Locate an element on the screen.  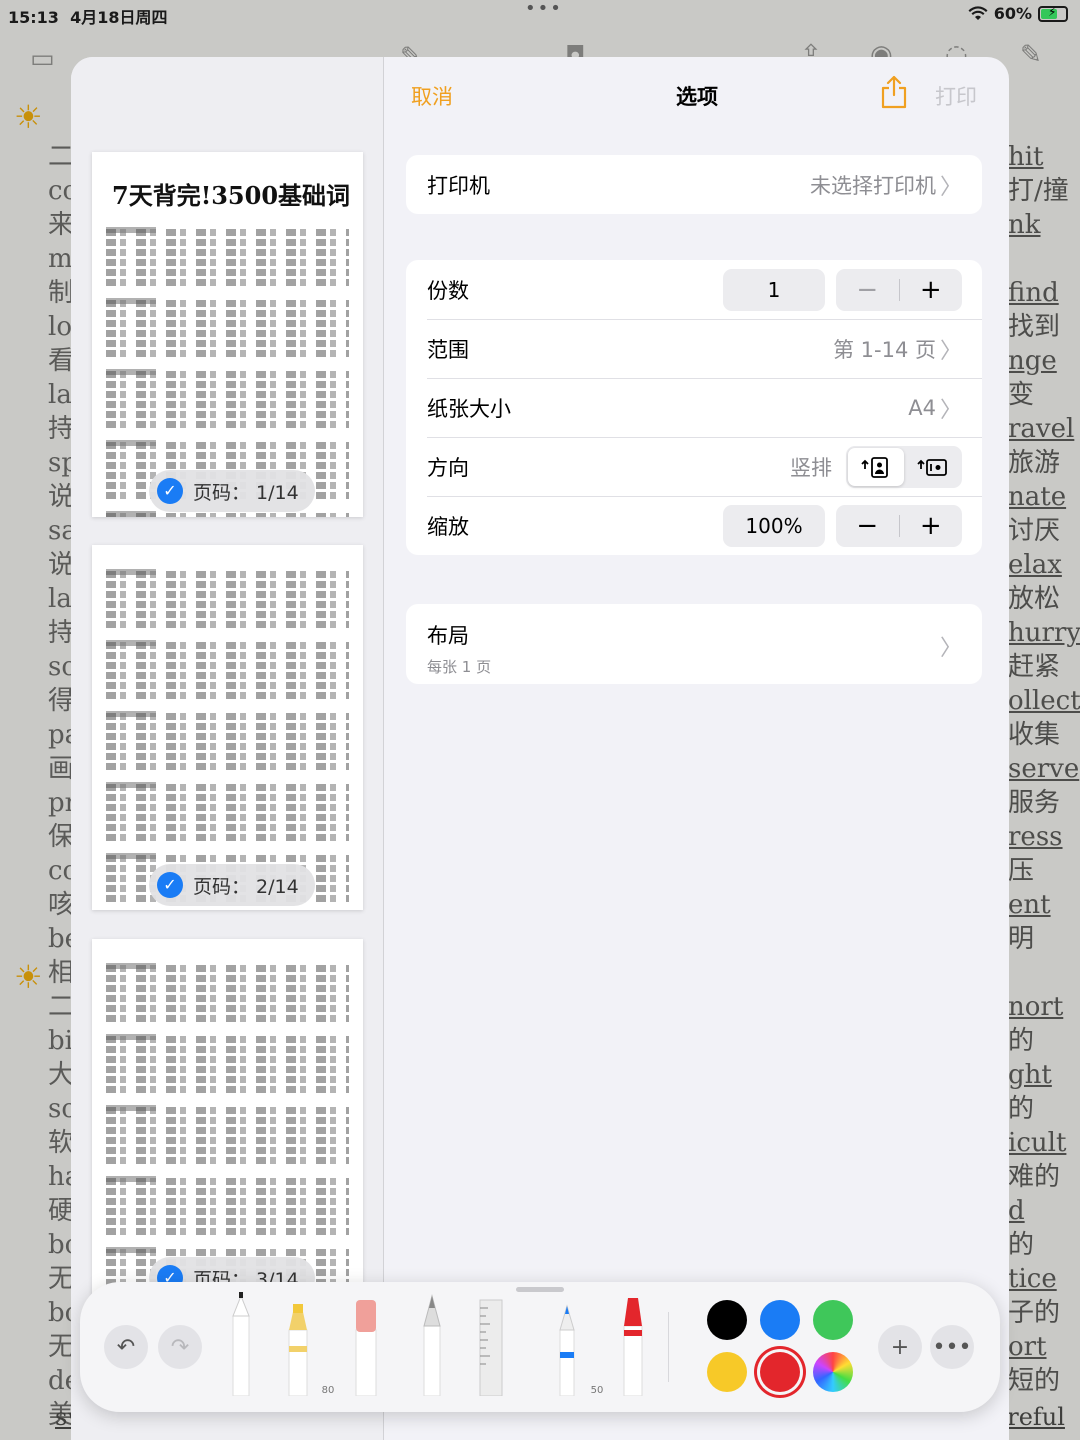
sheet-header: 取消 选项 打印 is located at coordinates (697, 94).